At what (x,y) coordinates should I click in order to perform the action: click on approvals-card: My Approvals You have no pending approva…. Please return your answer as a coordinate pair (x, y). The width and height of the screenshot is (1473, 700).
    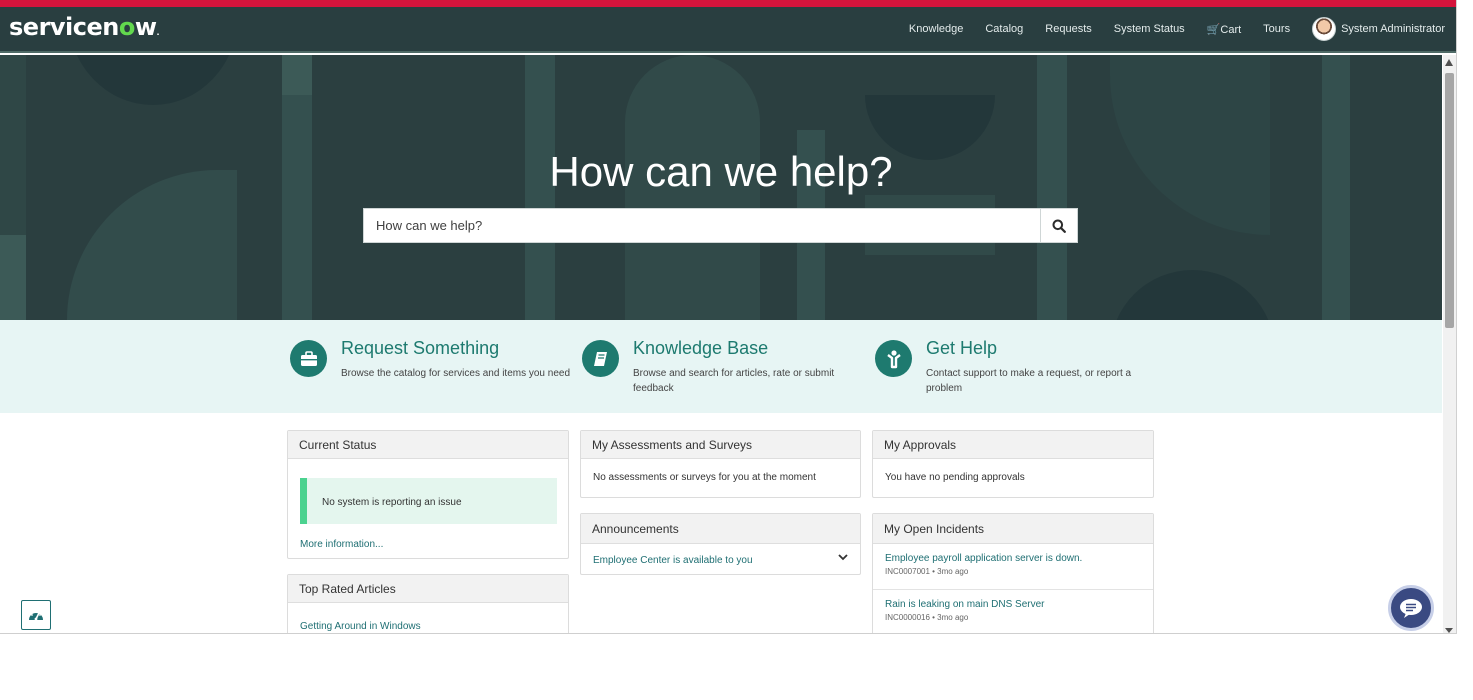
    Looking at the image, I should click on (1013, 464).